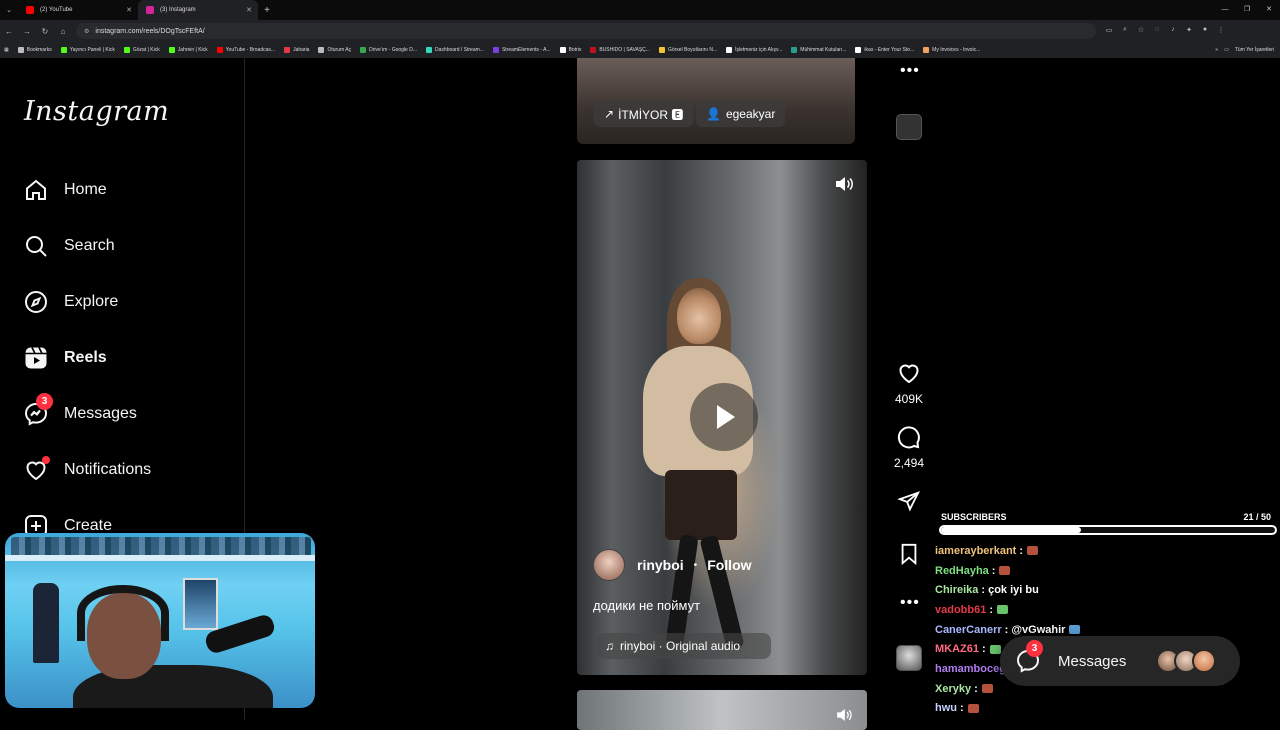  What do you see at coordinates (1221, 31) in the screenshot?
I see `menu-kebab-icon: ⋮` at bounding box center [1221, 31].